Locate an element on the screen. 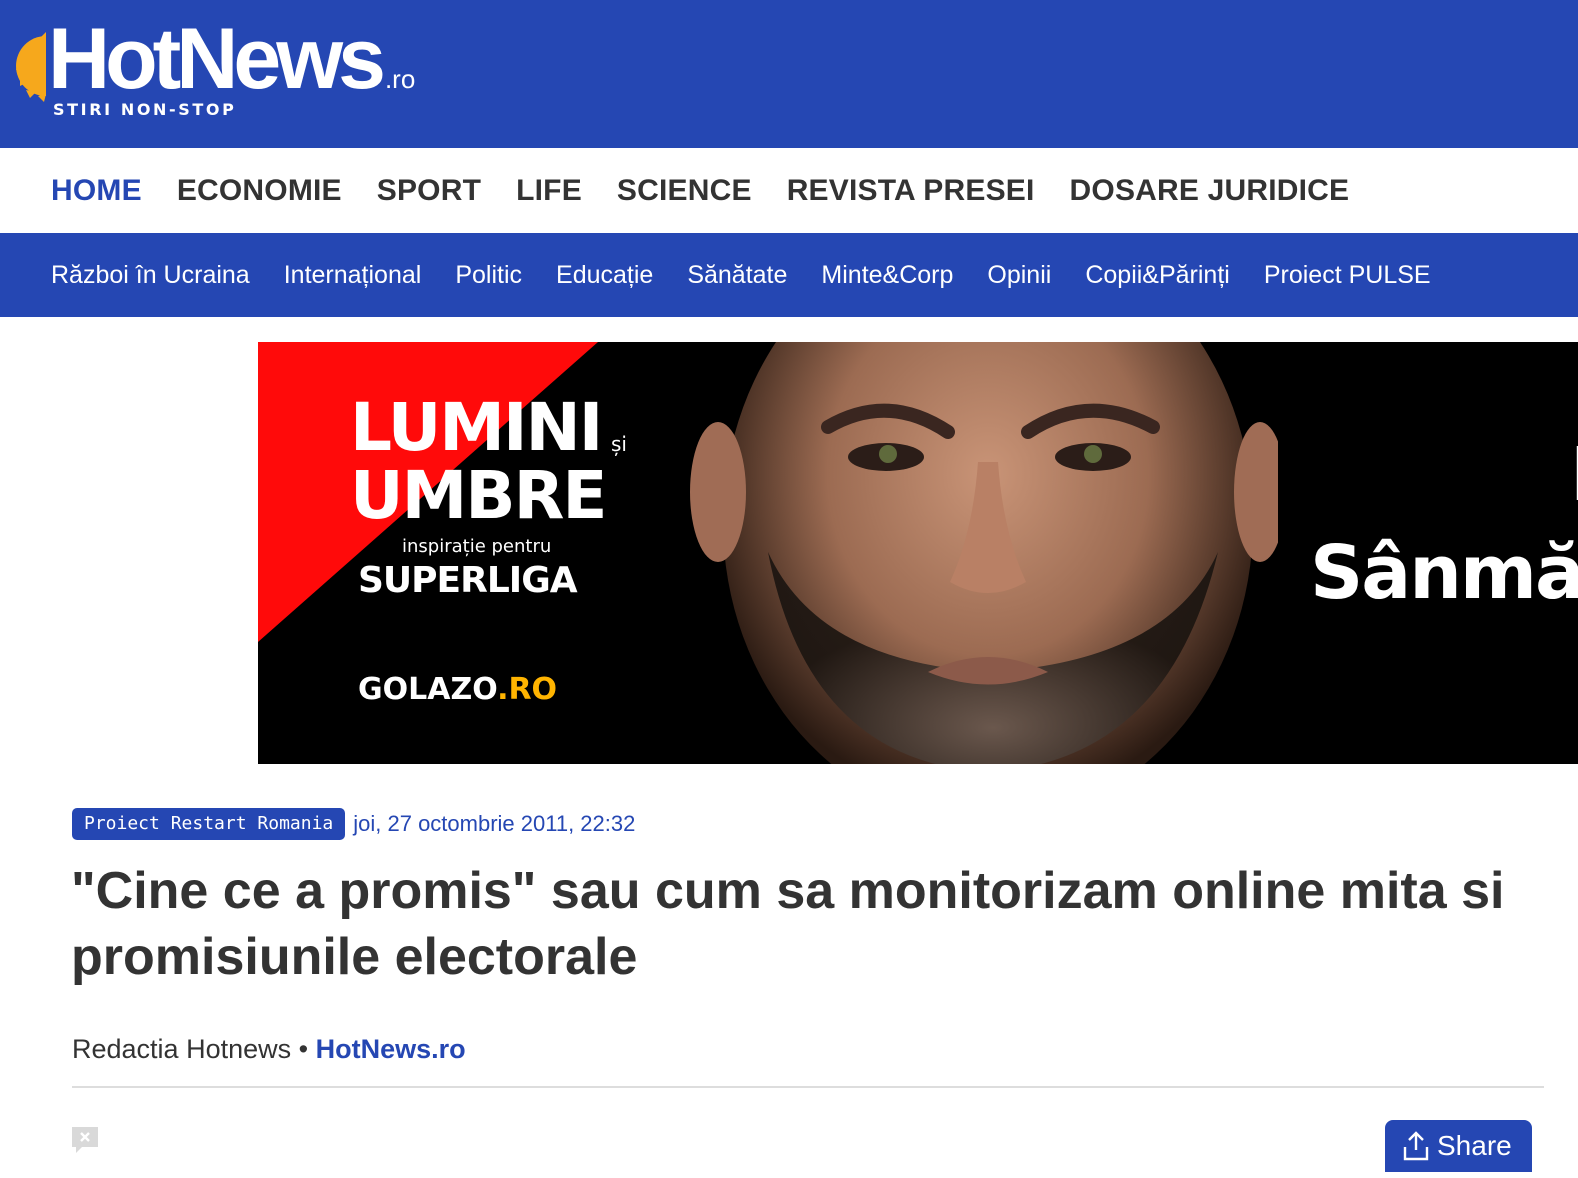 Image resolution: width=1578 pixels, height=1178 pixels. source-link: HotNews.ro is located at coordinates (391, 1049).